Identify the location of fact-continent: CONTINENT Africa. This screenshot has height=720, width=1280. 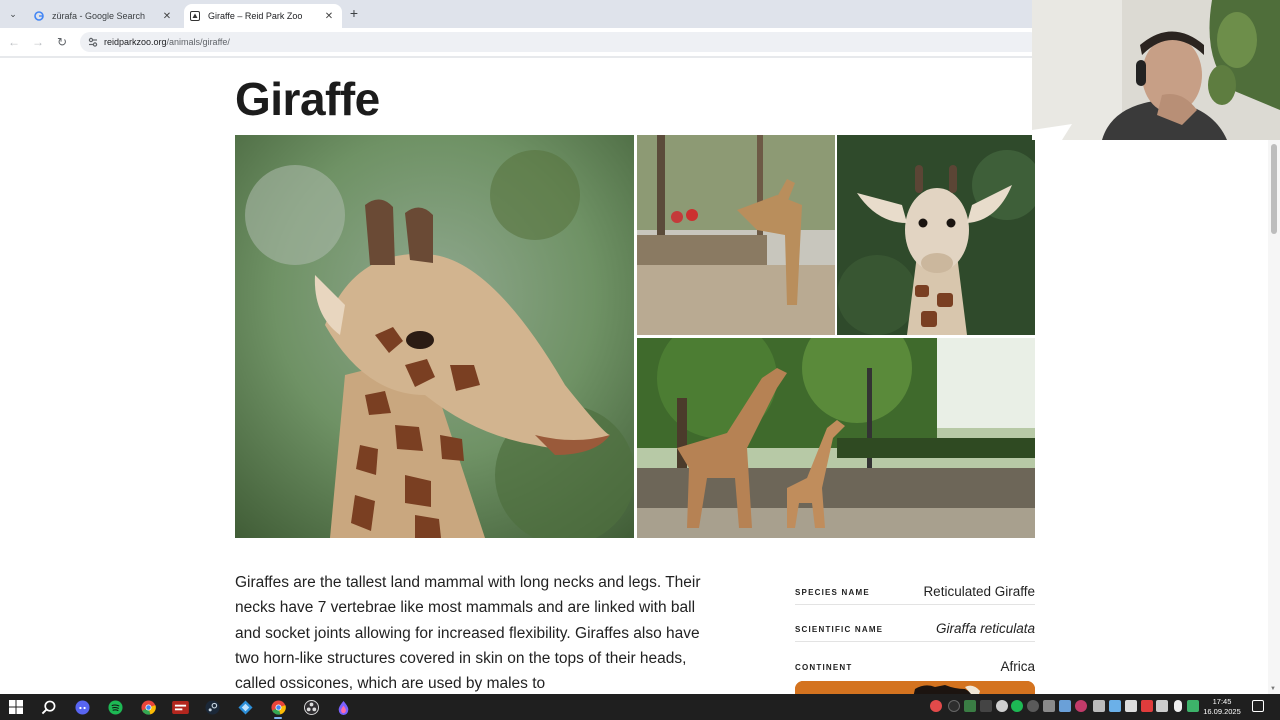
(915, 660).